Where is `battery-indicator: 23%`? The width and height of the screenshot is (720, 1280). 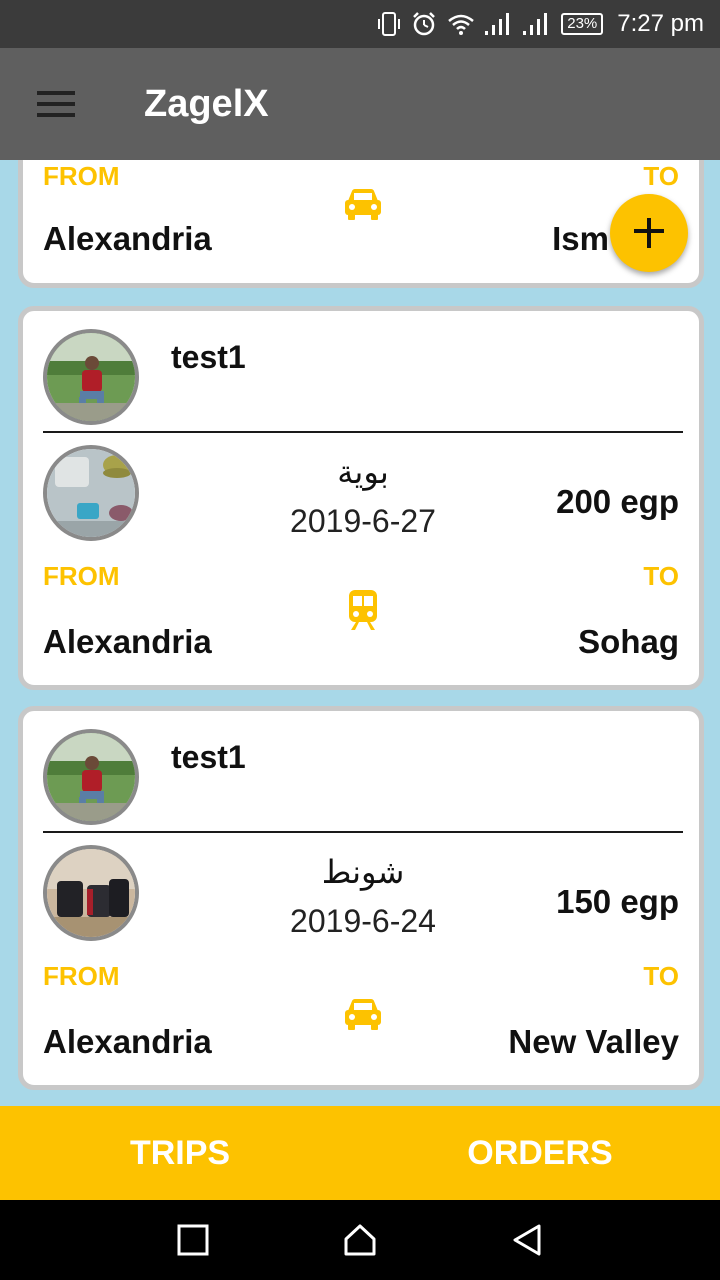
battery-indicator: 23% is located at coordinates (582, 24).